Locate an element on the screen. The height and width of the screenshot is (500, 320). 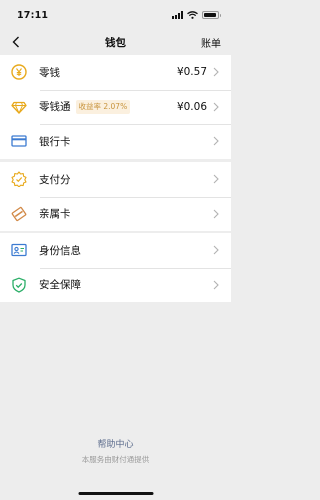
bill-button: 账单 is located at coordinates (211, 42).